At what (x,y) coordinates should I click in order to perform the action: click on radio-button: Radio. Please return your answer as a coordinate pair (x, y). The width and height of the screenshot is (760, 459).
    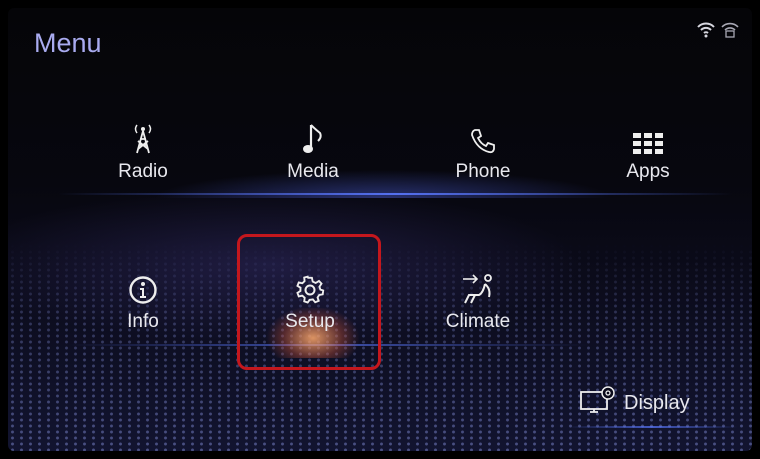
    Looking at the image, I should click on (143, 143).